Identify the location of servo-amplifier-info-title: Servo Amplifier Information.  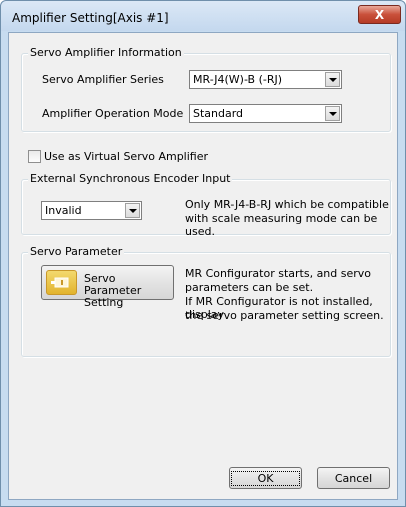
(106, 52).